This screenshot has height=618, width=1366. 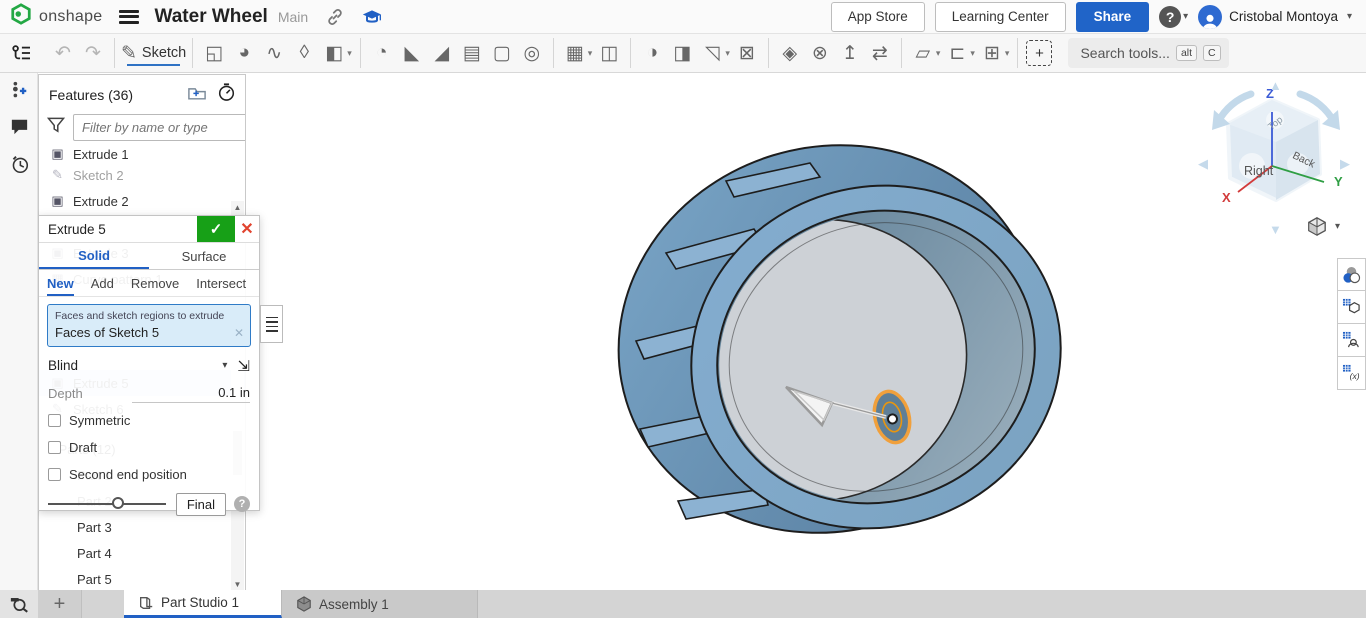 What do you see at coordinates (135, 365) in the screenshot?
I see `end-type-dropdown: Blind` at bounding box center [135, 365].